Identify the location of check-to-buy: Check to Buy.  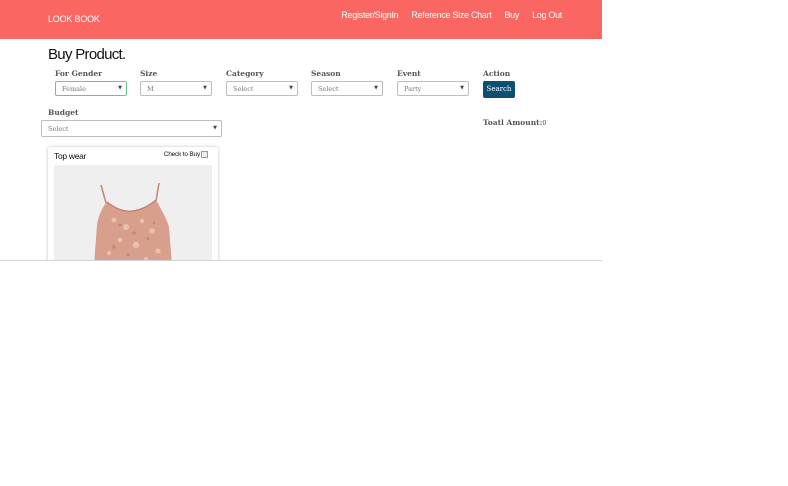
(186, 154).